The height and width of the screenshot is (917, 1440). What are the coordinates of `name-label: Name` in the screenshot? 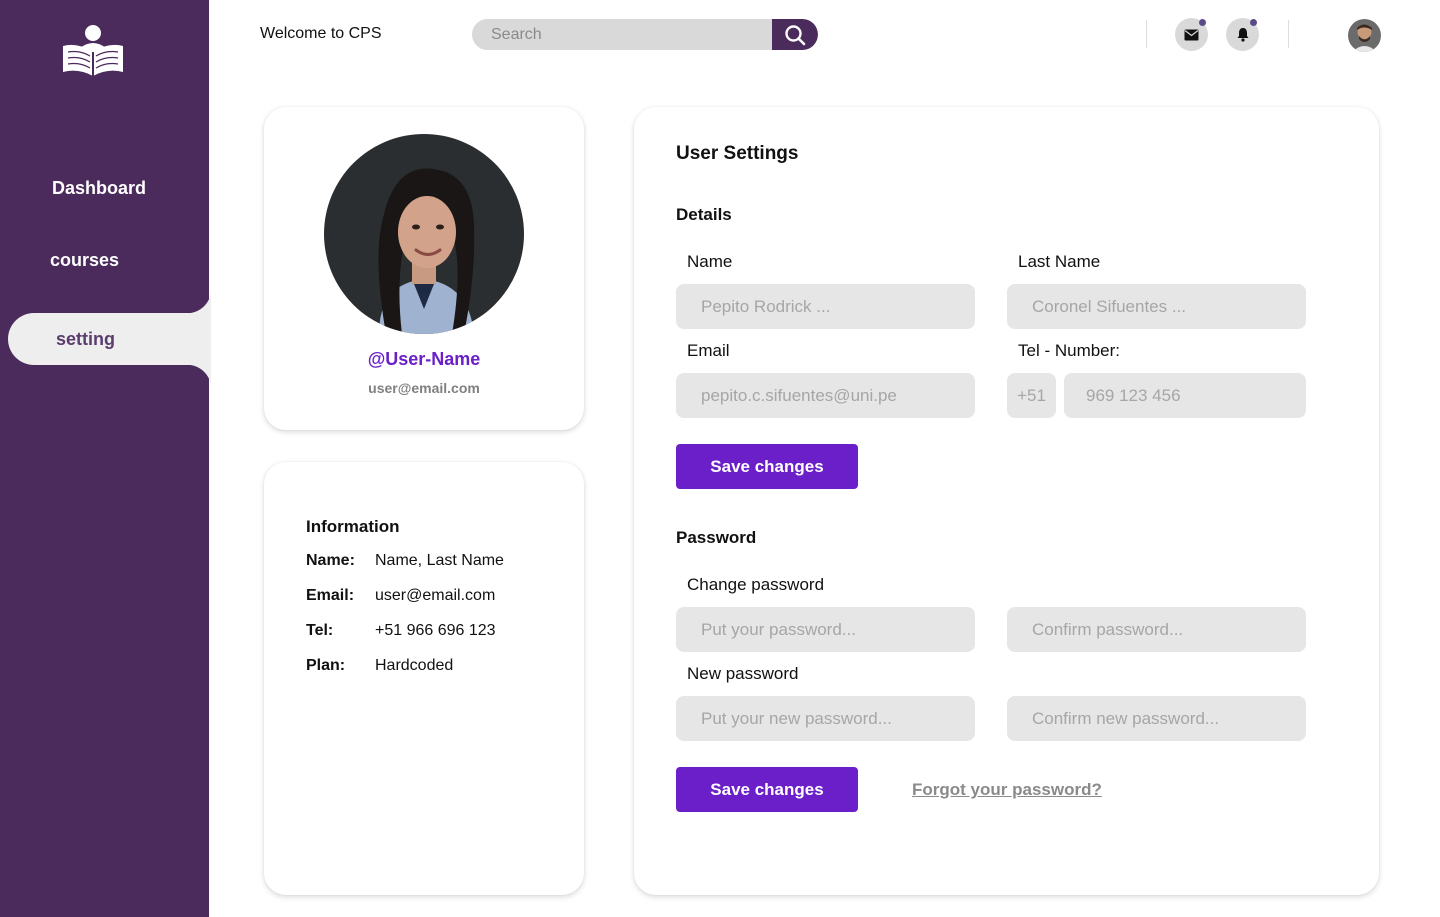 It's located at (710, 261).